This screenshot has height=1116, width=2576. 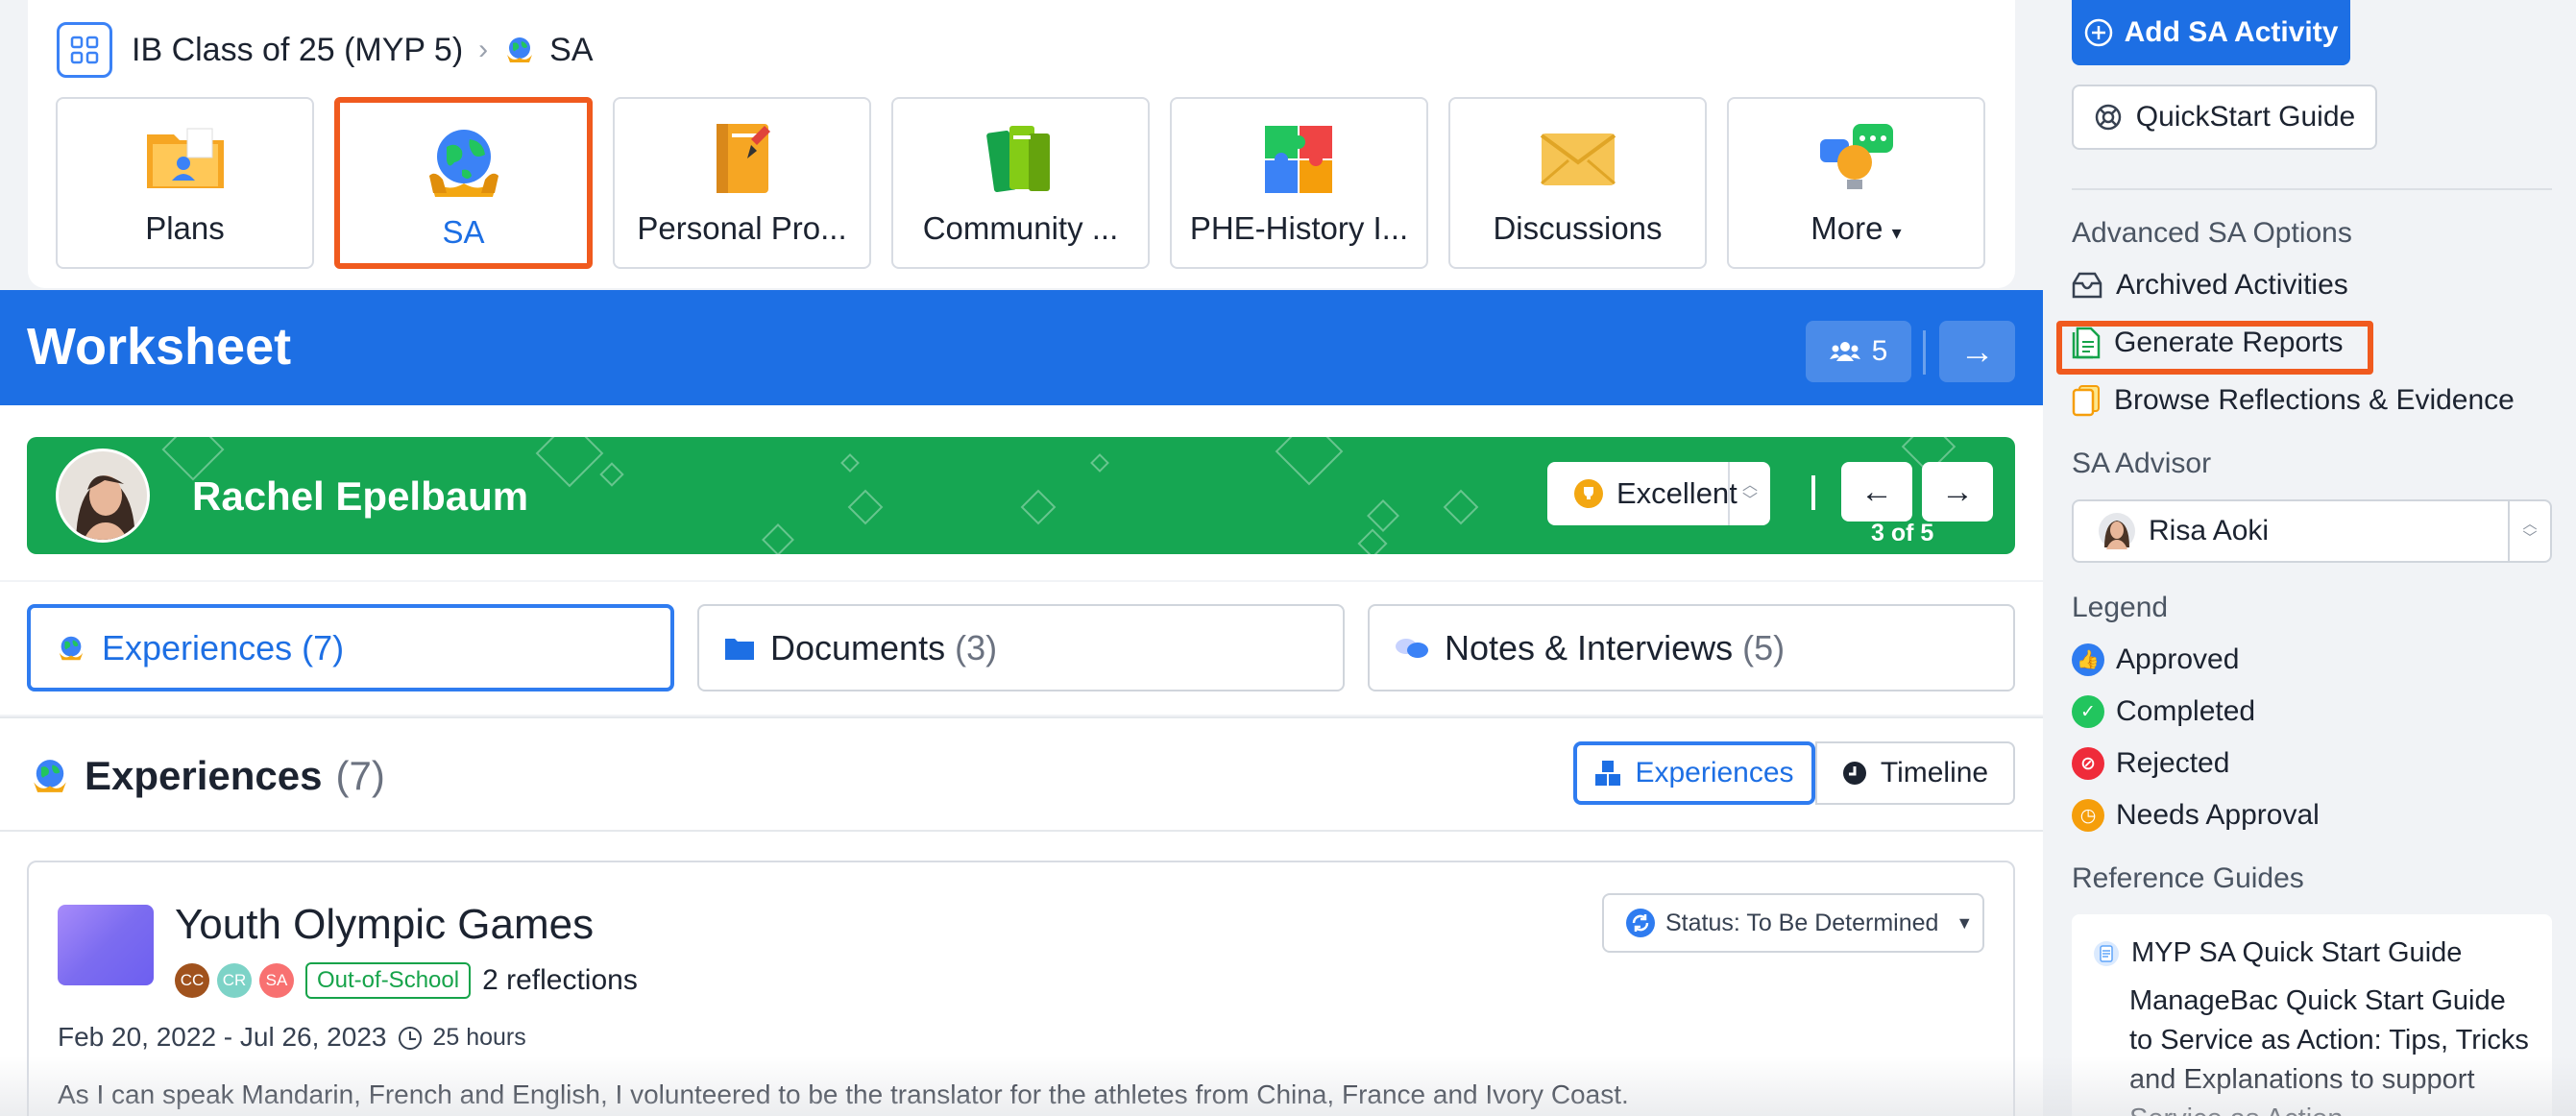 I want to click on clock-icon, so click(x=1854, y=773).